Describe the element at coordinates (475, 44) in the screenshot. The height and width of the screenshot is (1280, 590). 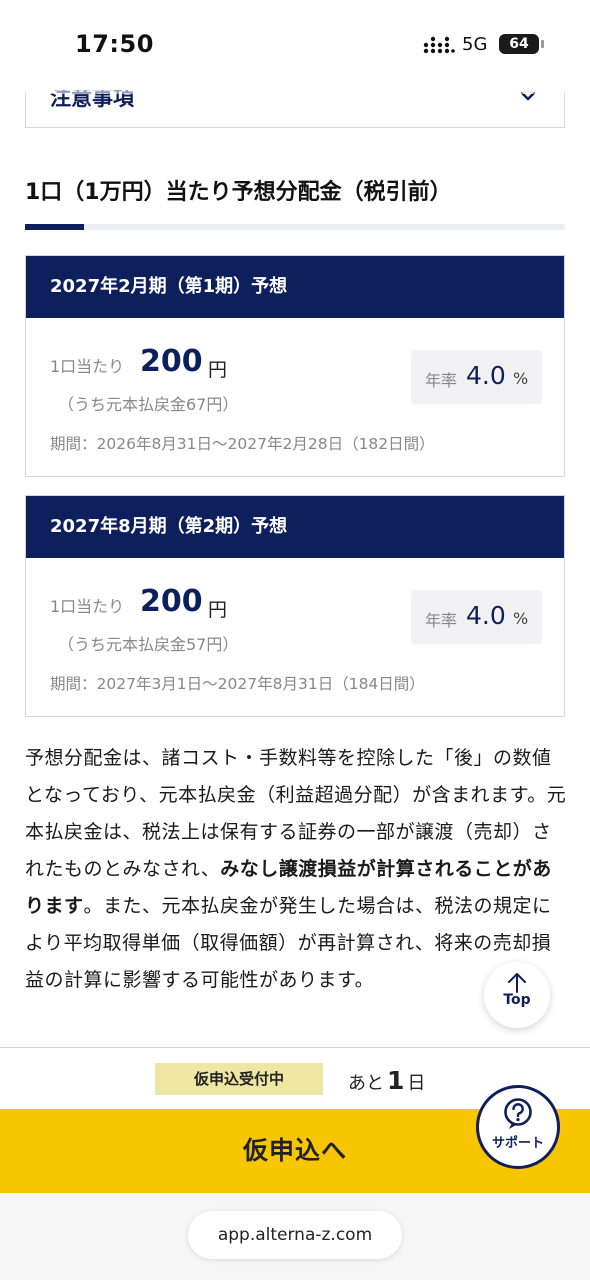
I see `network-type: 5G` at that location.